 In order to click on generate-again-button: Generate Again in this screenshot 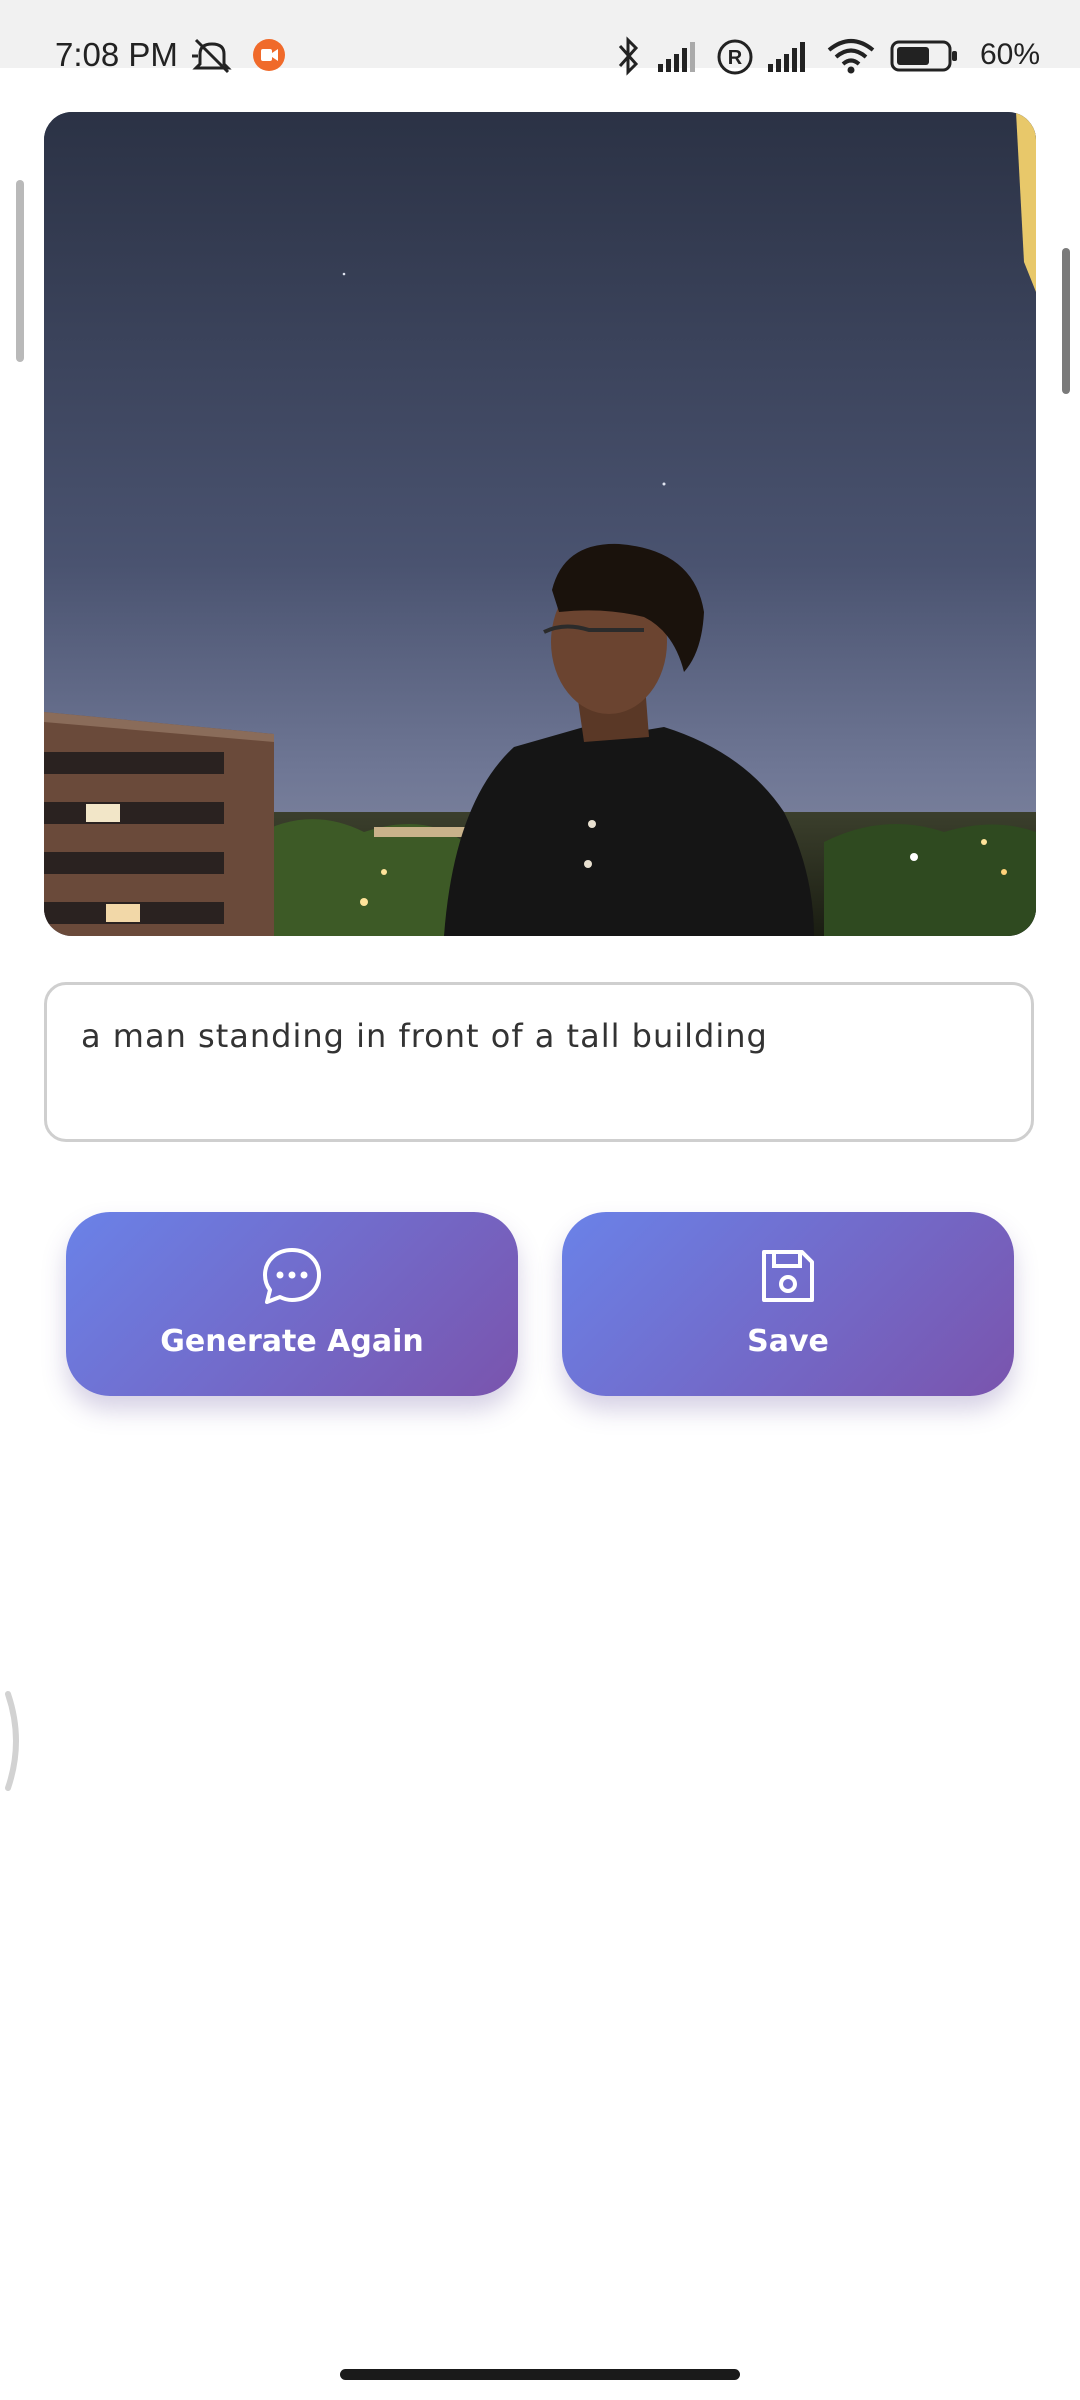, I will do `click(292, 1304)`.